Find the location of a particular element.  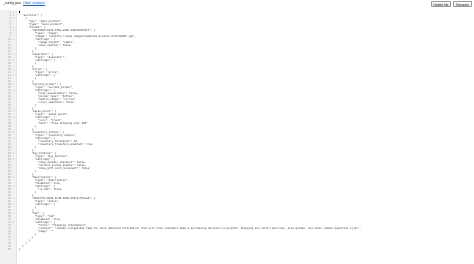

delete-file-button: Delete file is located at coordinates (441, 4).